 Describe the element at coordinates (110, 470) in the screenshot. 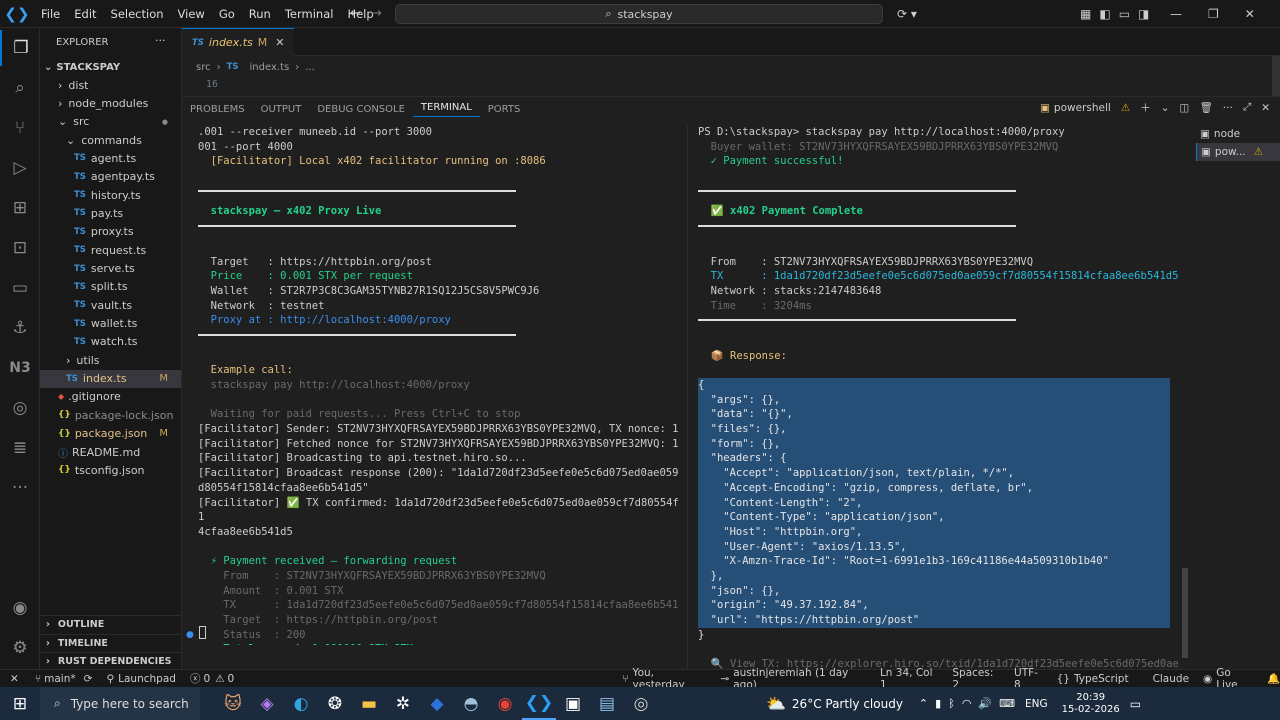

I see `file-tree-item: {} tsconfig.json` at that location.